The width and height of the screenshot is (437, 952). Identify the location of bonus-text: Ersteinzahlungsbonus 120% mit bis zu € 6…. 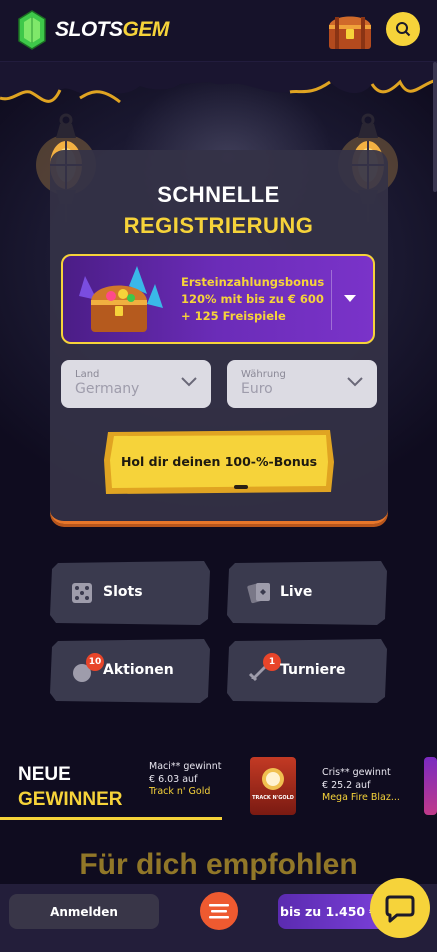
(253, 299).